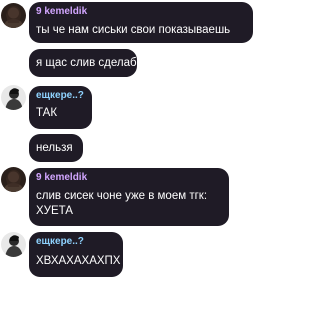 The height and width of the screenshot is (320, 320). I want to click on message-bubble: нельзя, so click(56, 148).